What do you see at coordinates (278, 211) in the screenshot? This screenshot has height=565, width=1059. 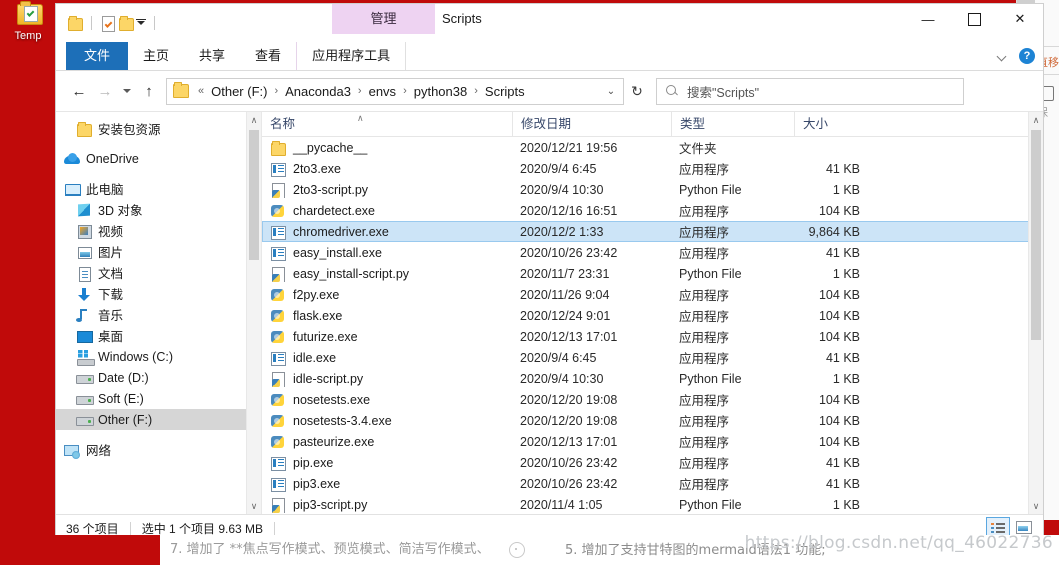 I see `python-exe-icon` at bounding box center [278, 211].